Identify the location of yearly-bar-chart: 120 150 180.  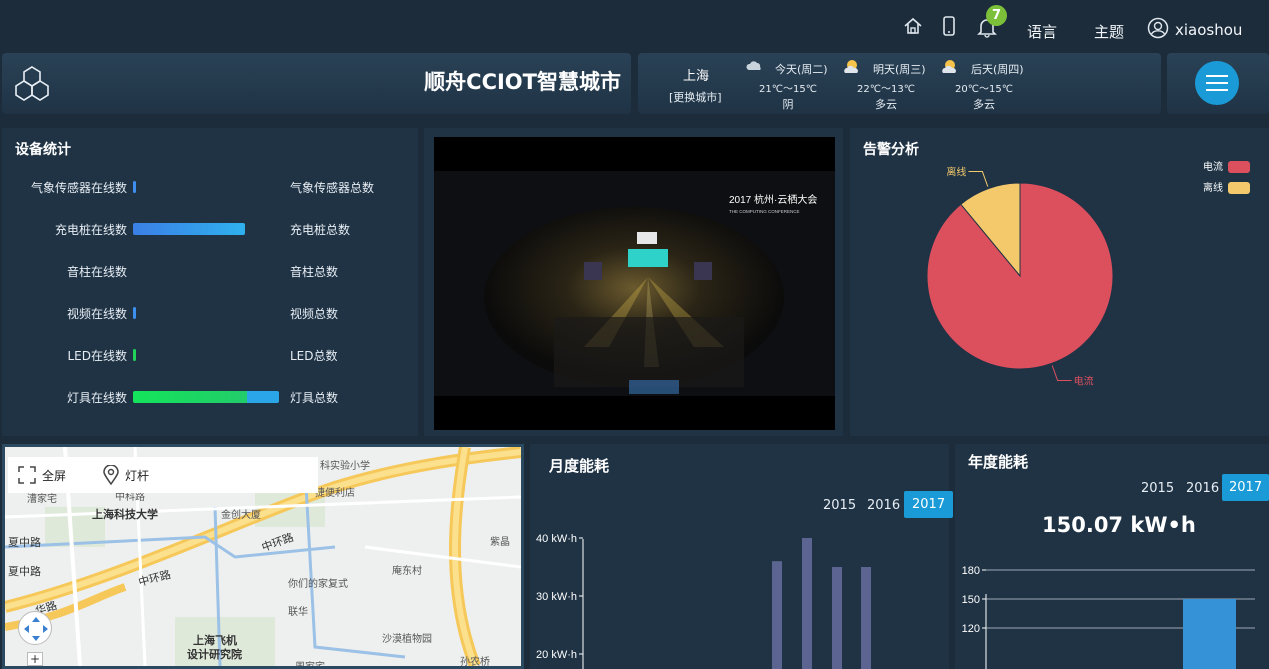
(1108, 617).